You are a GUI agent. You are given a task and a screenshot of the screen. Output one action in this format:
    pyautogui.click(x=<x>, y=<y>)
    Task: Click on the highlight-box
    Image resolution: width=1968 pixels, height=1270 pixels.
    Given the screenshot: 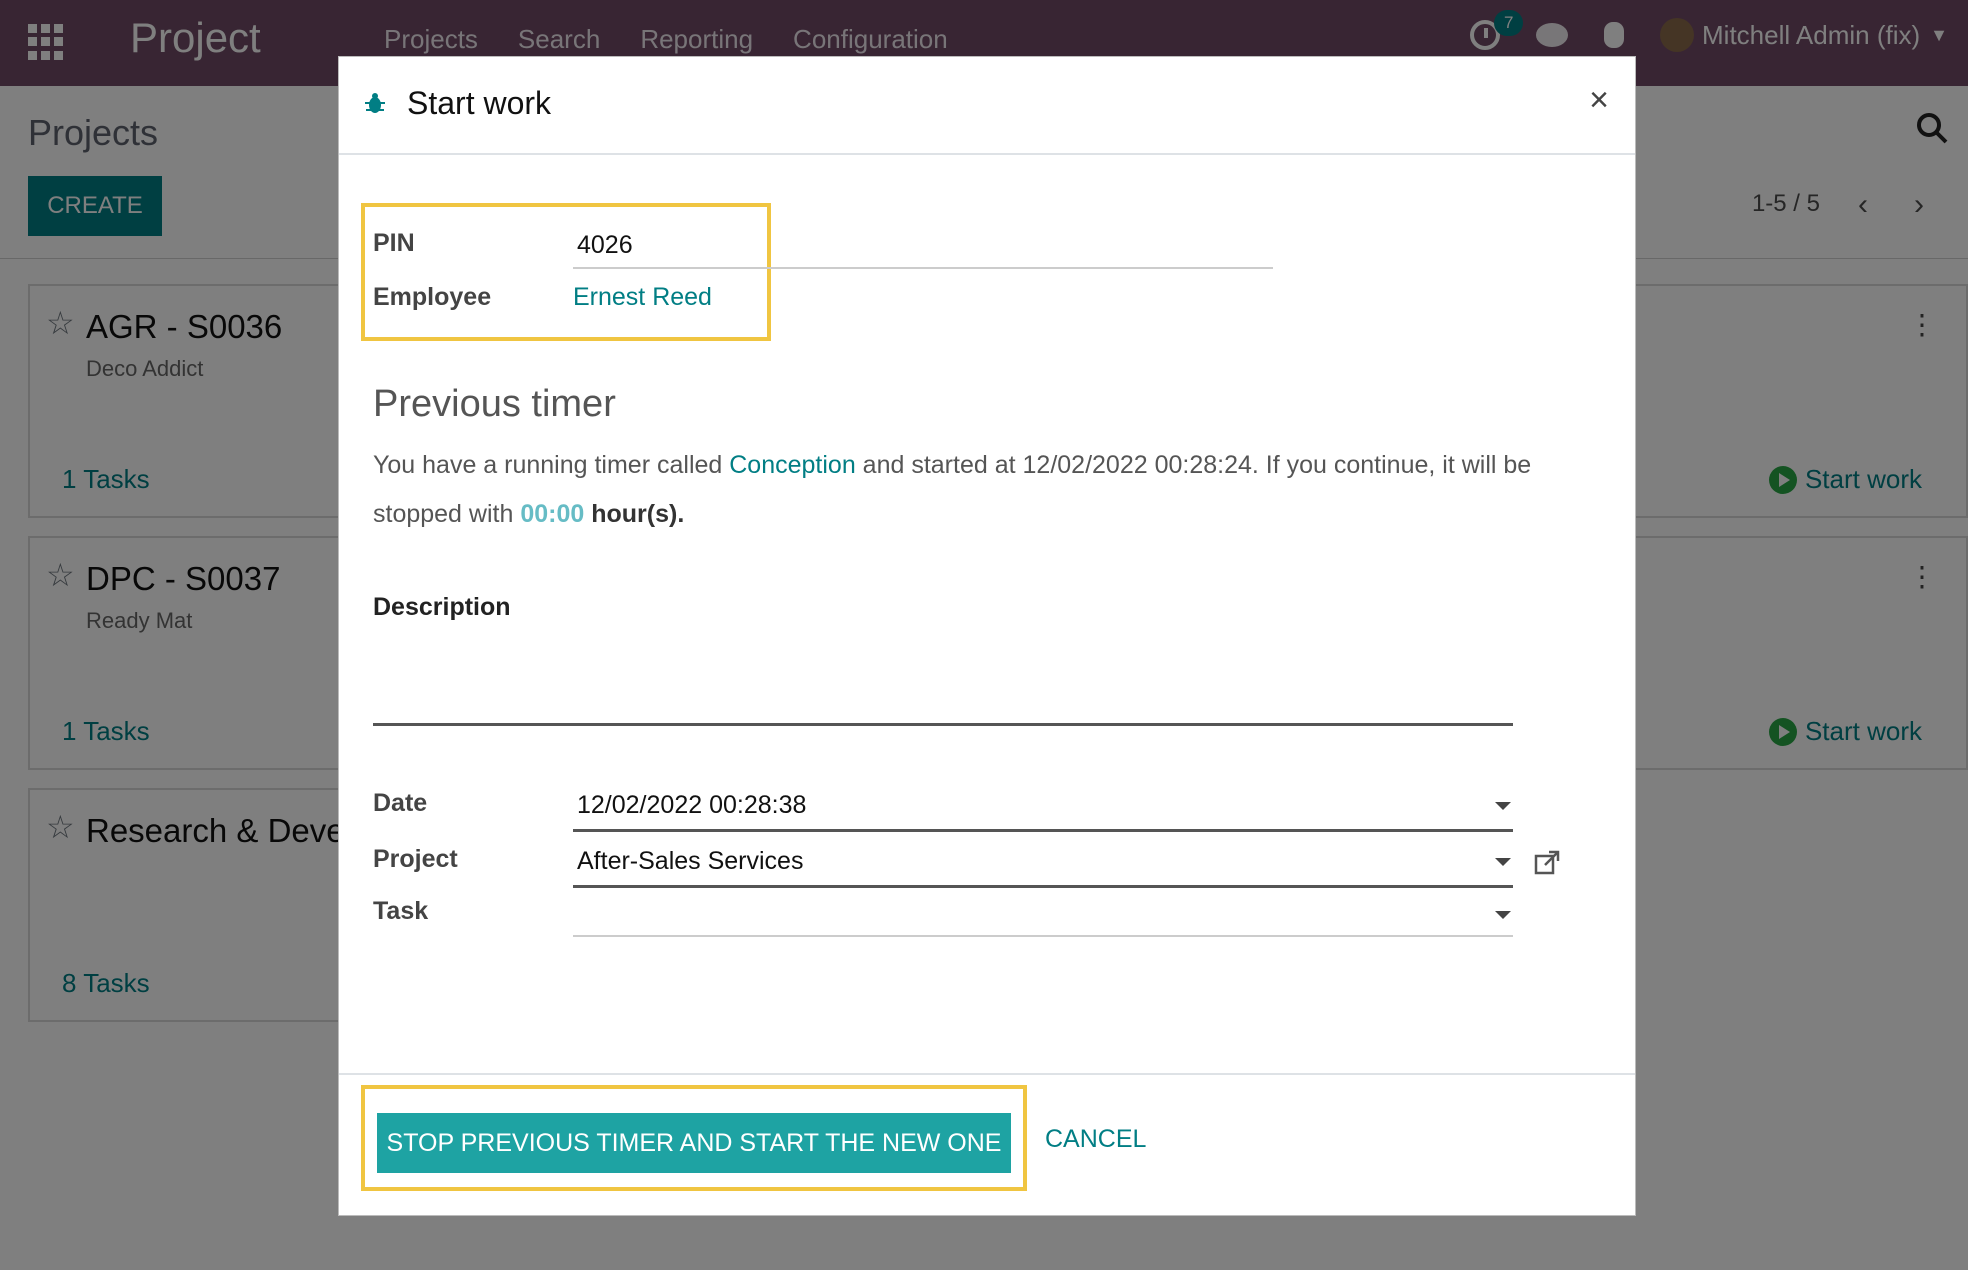 What is the action you would take?
    pyautogui.click(x=566, y=272)
    